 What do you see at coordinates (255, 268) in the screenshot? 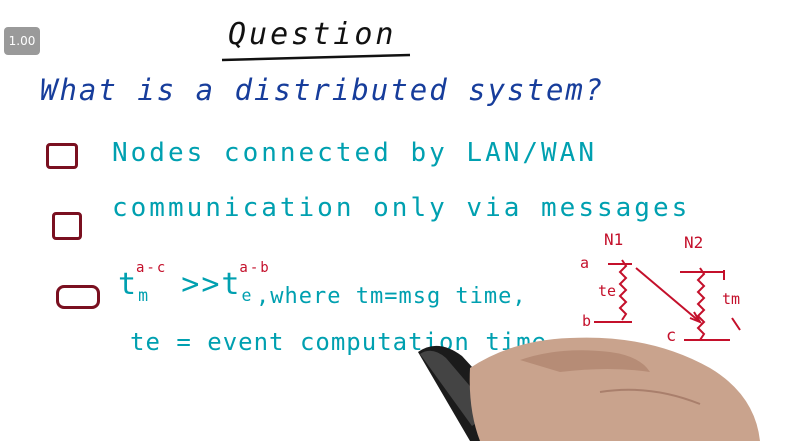
I see `te-superscript: a-b` at bounding box center [255, 268].